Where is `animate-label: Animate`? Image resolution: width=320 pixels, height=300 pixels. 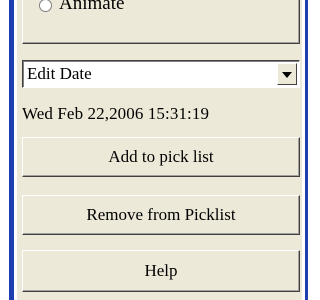 animate-label: Animate is located at coordinates (92, 7).